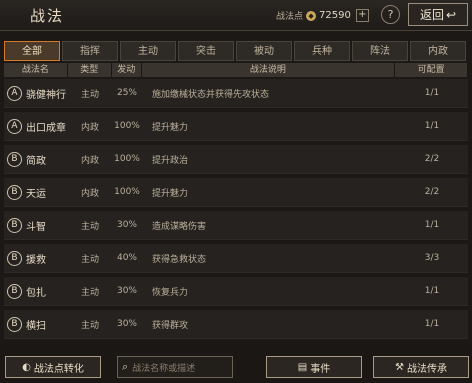 Image resolution: width=472 pixels, height=383 pixels. What do you see at coordinates (322, 51) in the screenshot?
I see `tab-troop: 兵种` at bounding box center [322, 51].